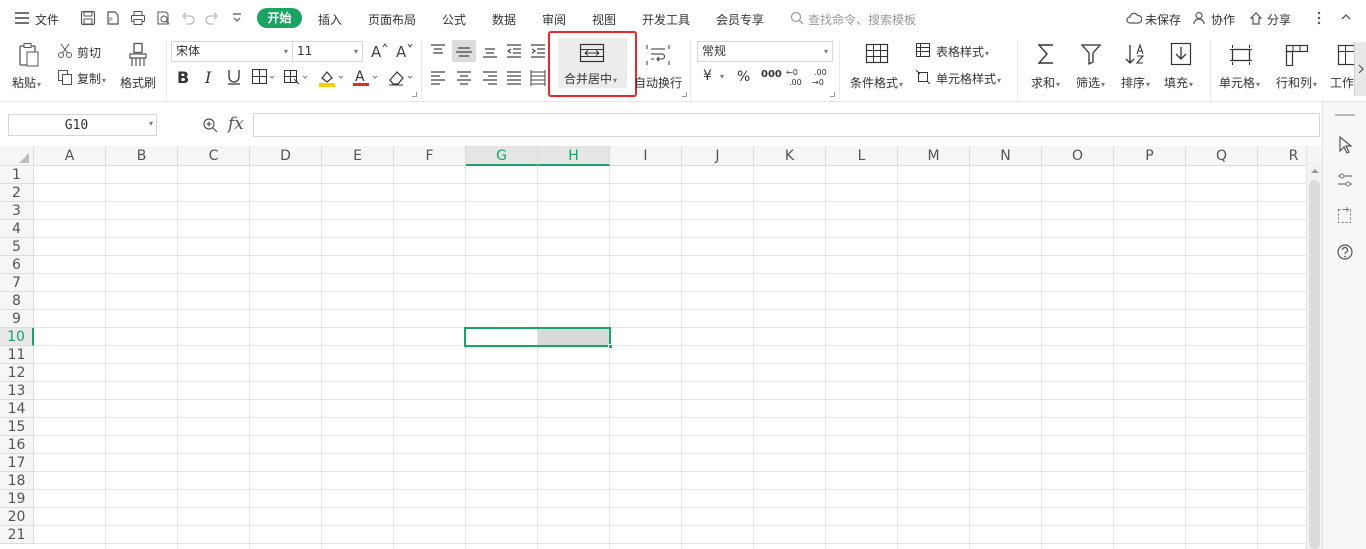  I want to click on column-header-c: C, so click(214, 156).